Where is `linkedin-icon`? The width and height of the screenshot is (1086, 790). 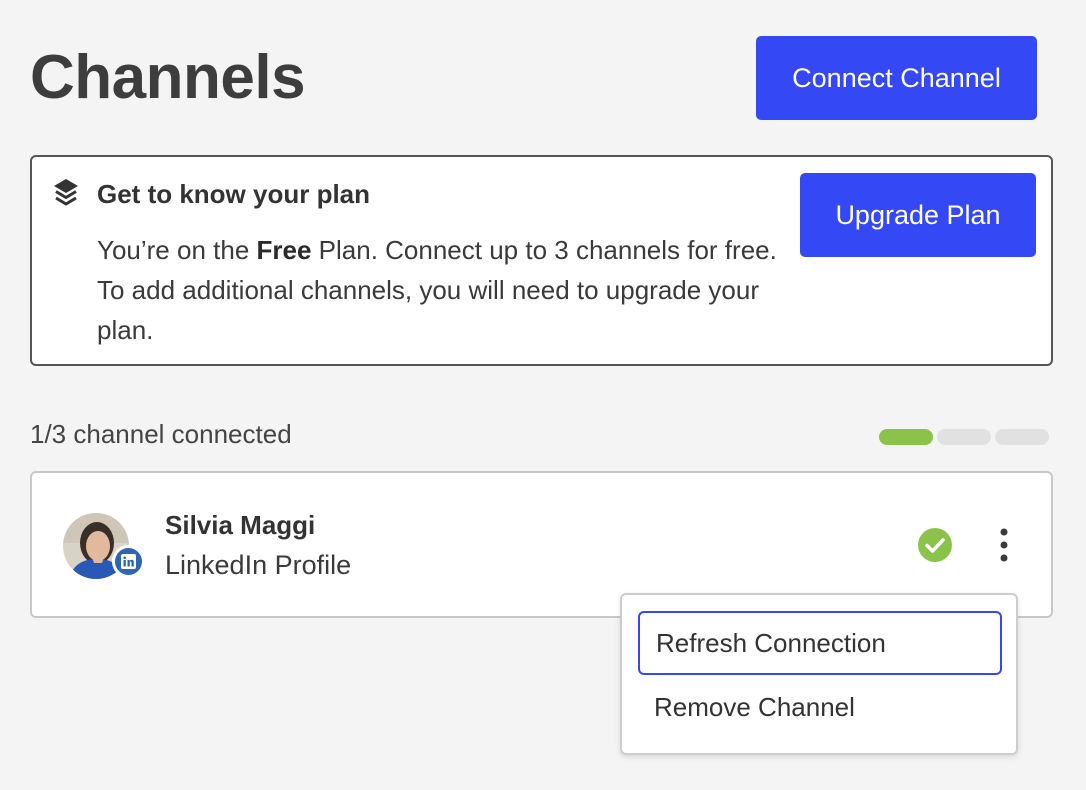 linkedin-icon is located at coordinates (128, 561).